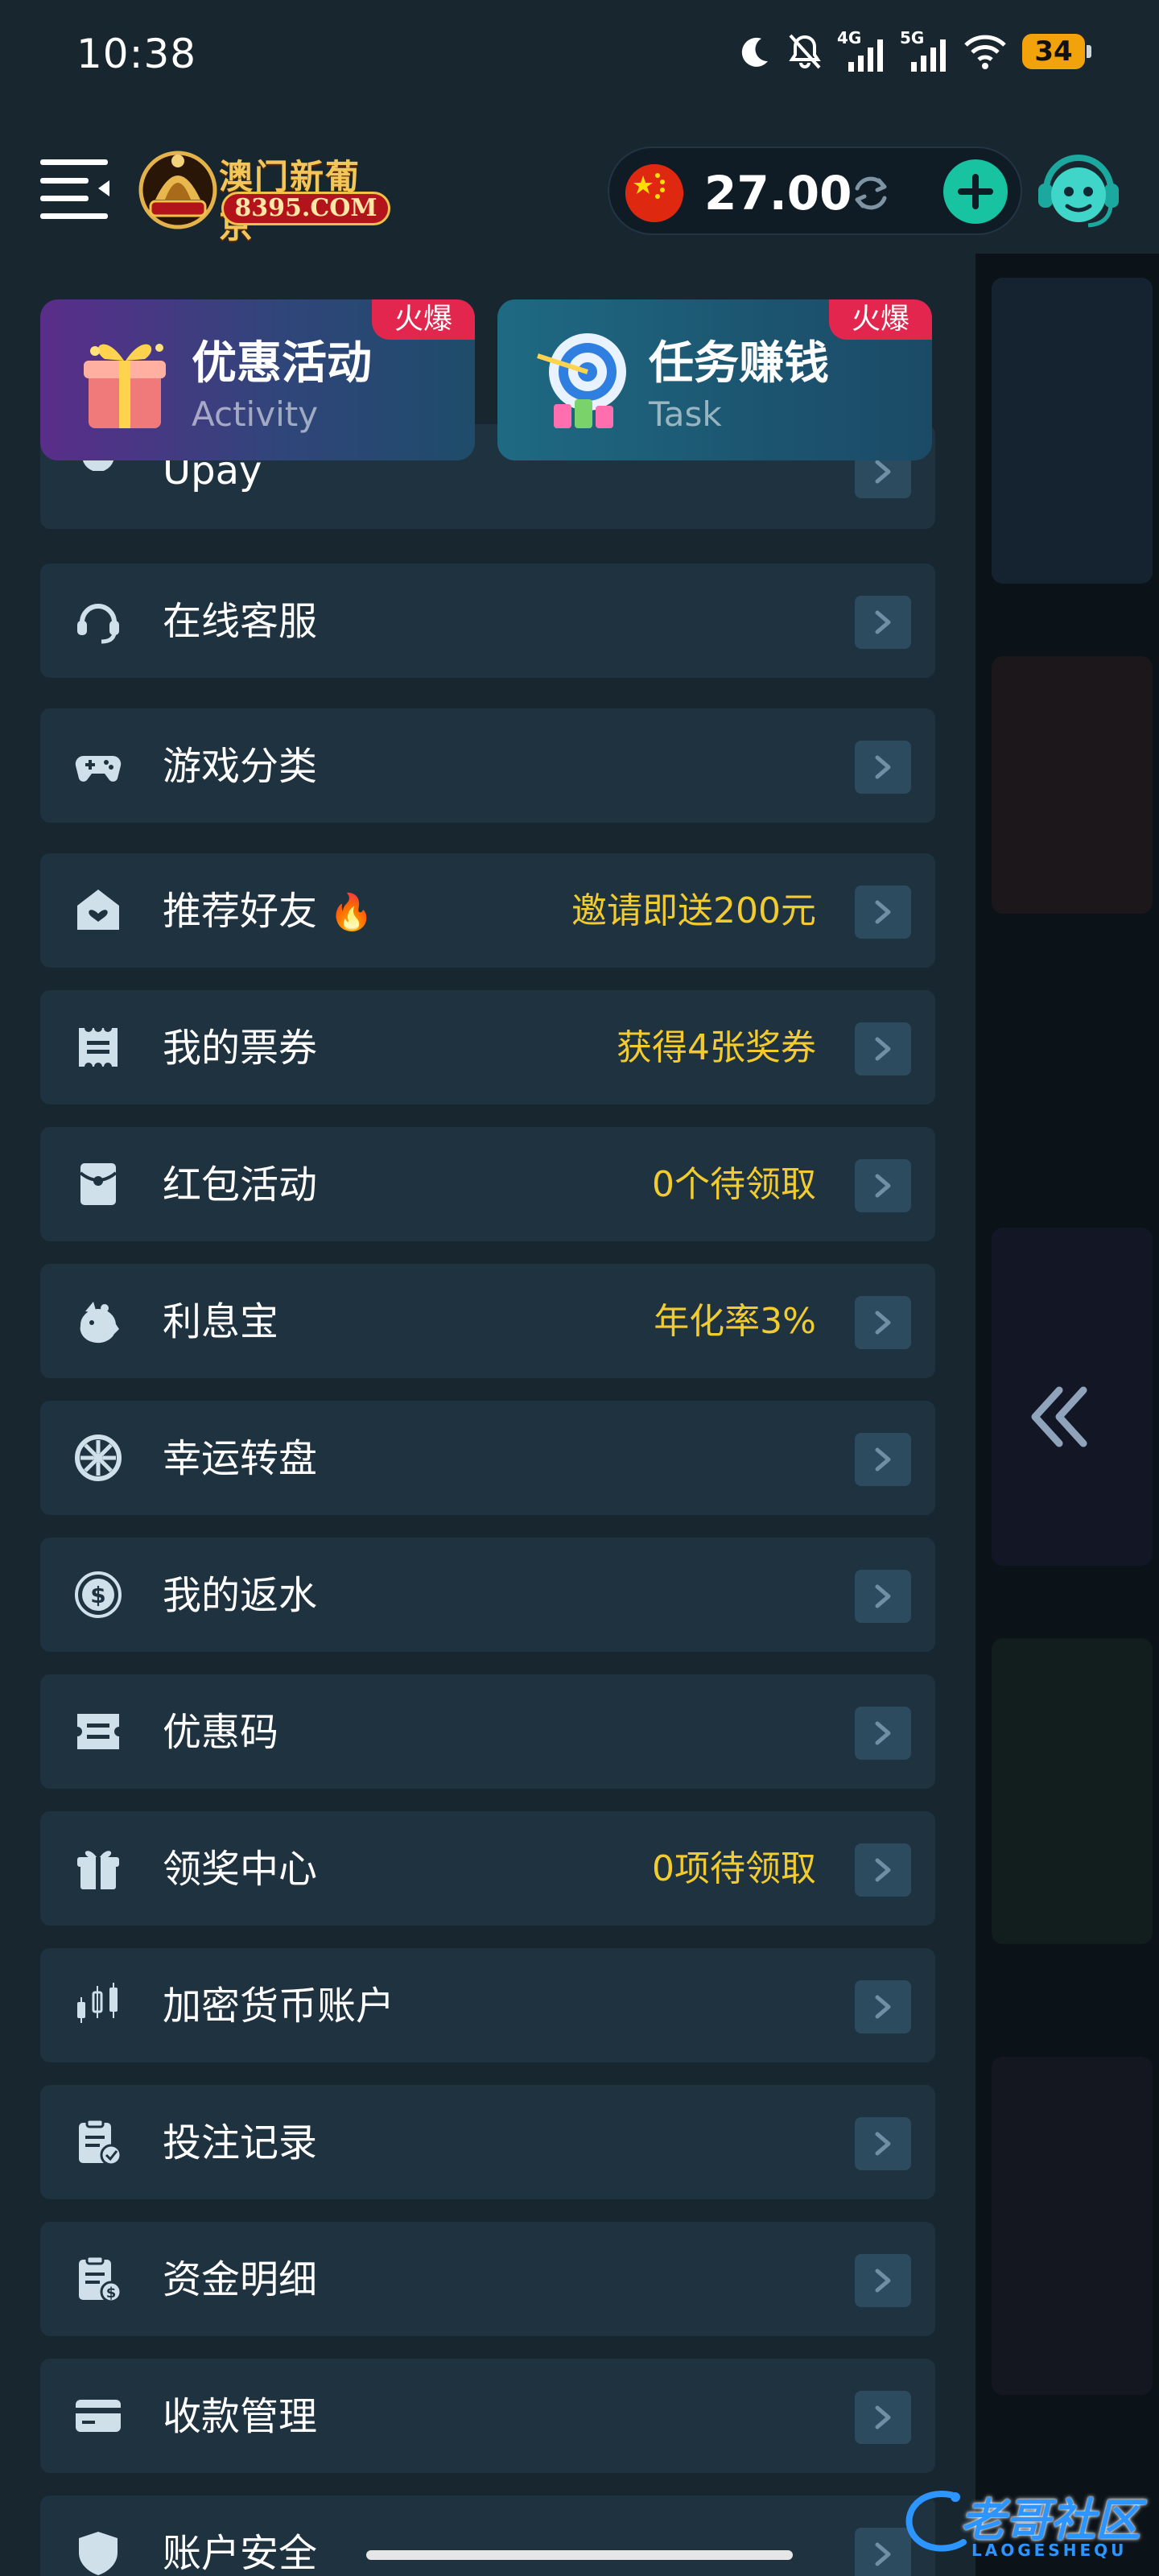 Image resolution: width=1159 pixels, height=2576 pixels. I want to click on deposit-add-button, so click(975, 191).